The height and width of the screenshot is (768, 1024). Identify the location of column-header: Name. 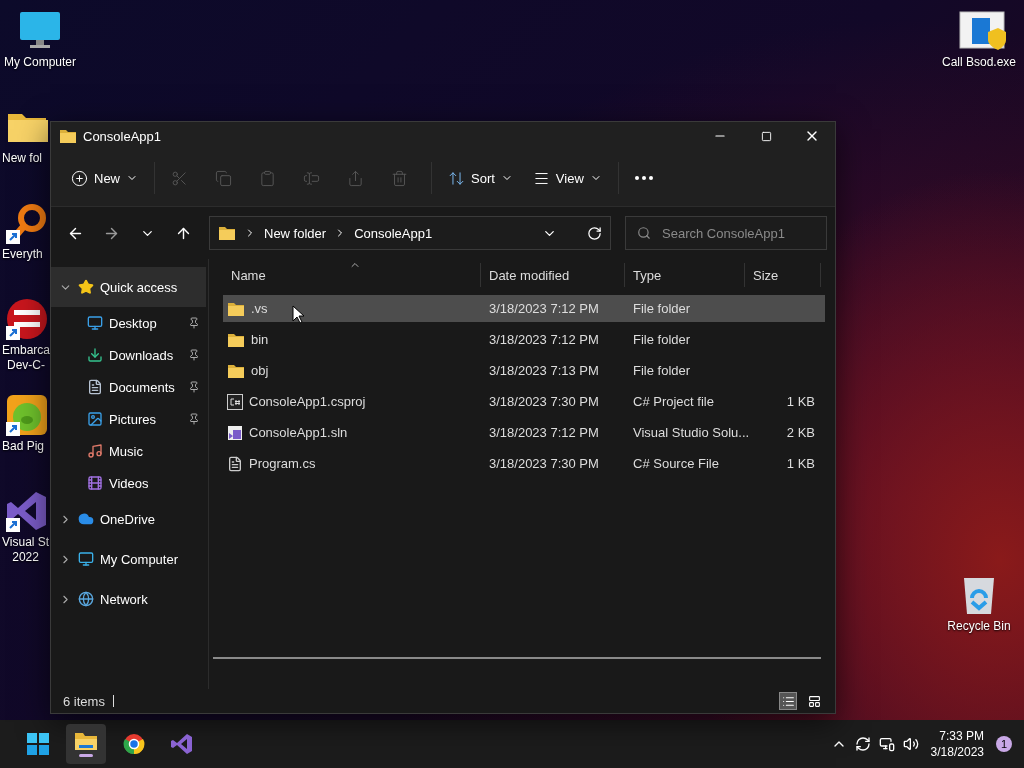
(352, 275).